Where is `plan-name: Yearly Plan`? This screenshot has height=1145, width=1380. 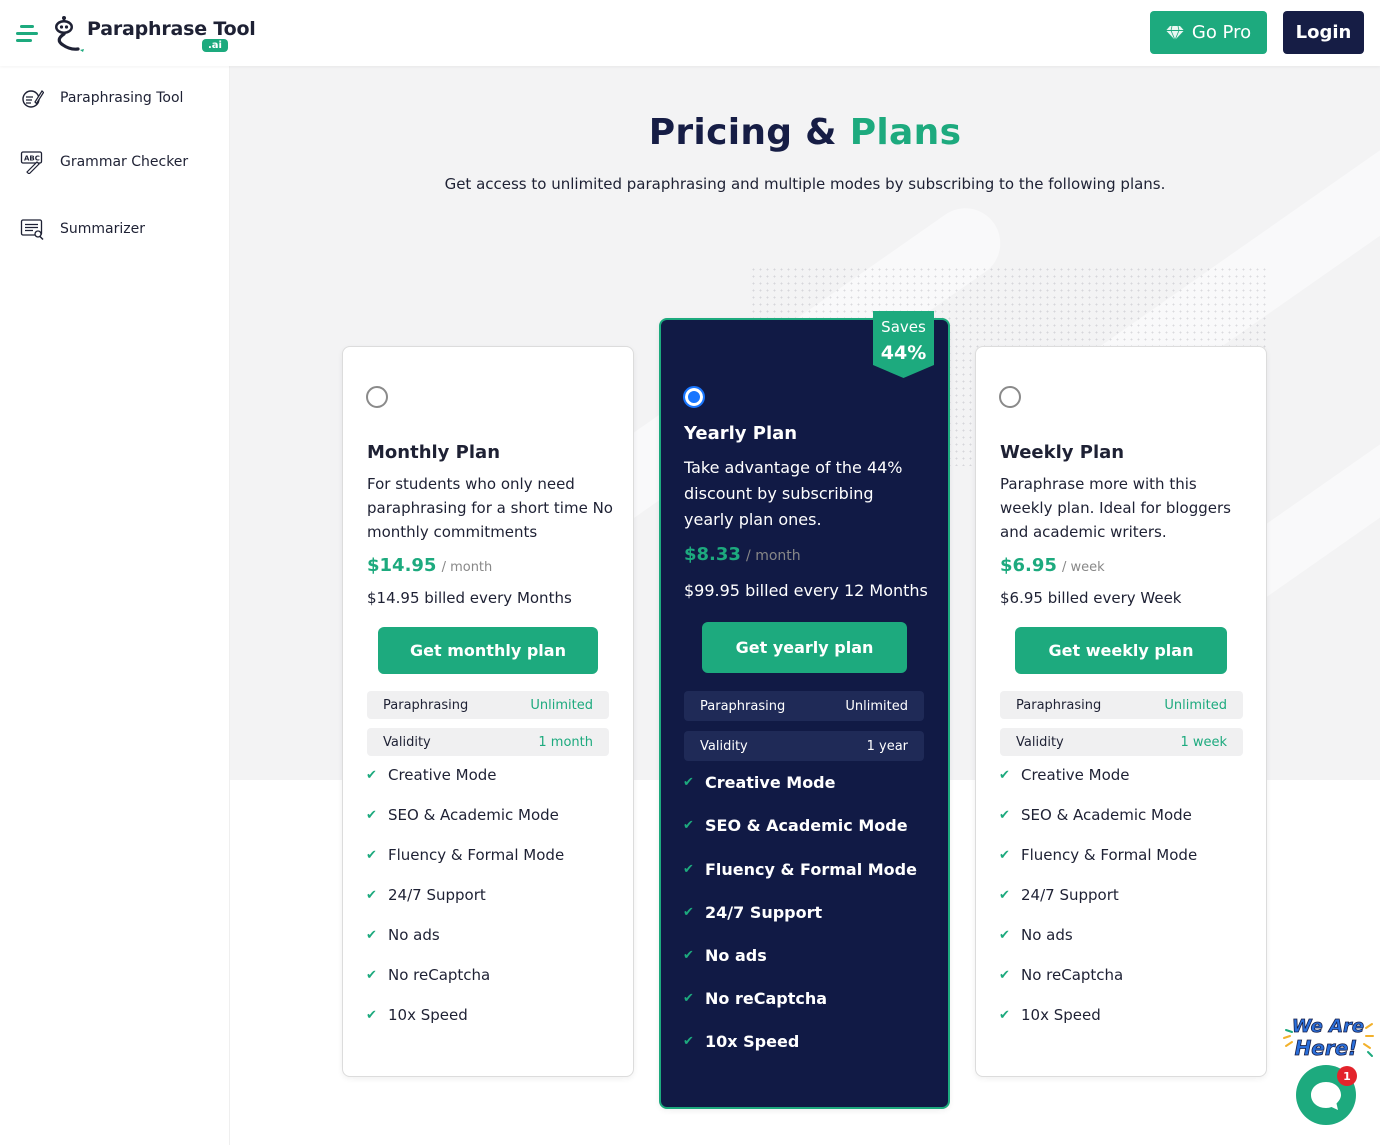
plan-name: Yearly Plan is located at coordinates (741, 433).